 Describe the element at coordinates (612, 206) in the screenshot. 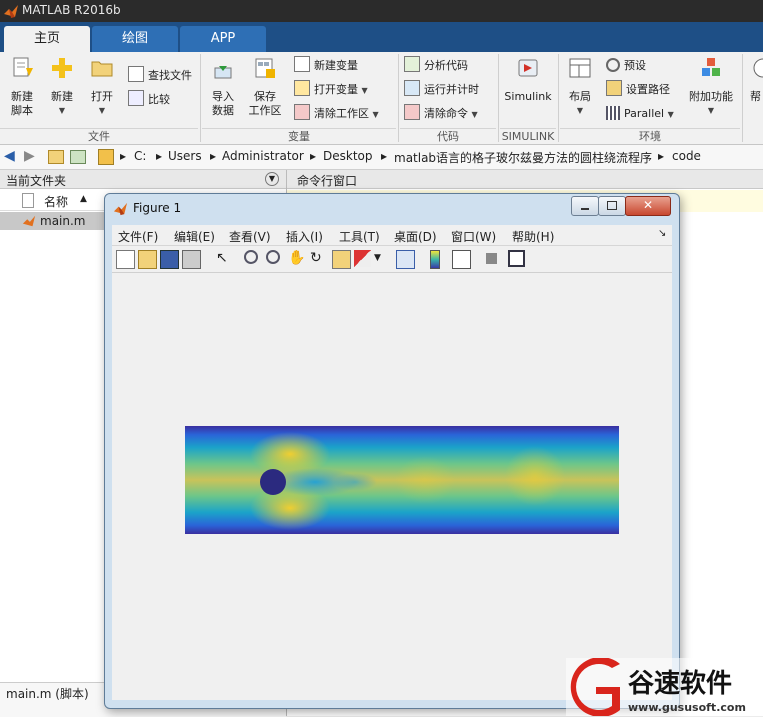

I see `maximize-button` at that location.